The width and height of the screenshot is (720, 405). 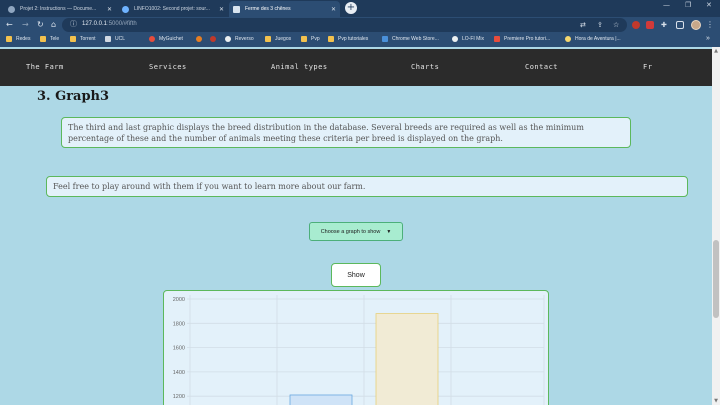 What do you see at coordinates (688, 5) in the screenshot?
I see `maximize-icon: ❐` at bounding box center [688, 5].